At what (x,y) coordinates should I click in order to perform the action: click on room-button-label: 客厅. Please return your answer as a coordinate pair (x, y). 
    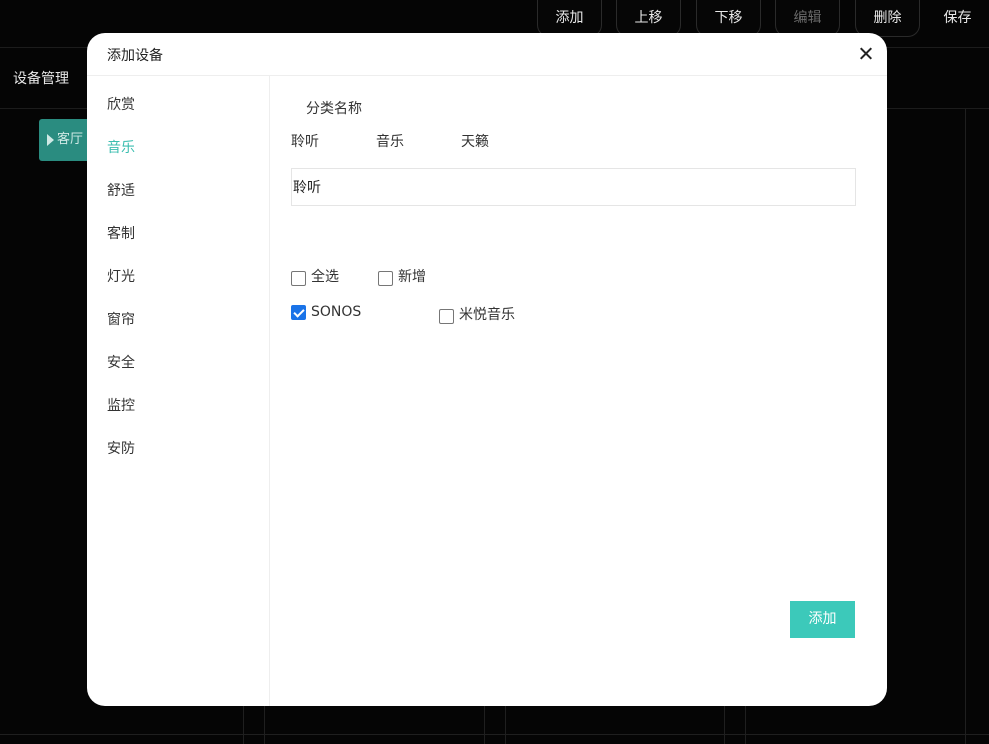
    Looking at the image, I should click on (70, 139).